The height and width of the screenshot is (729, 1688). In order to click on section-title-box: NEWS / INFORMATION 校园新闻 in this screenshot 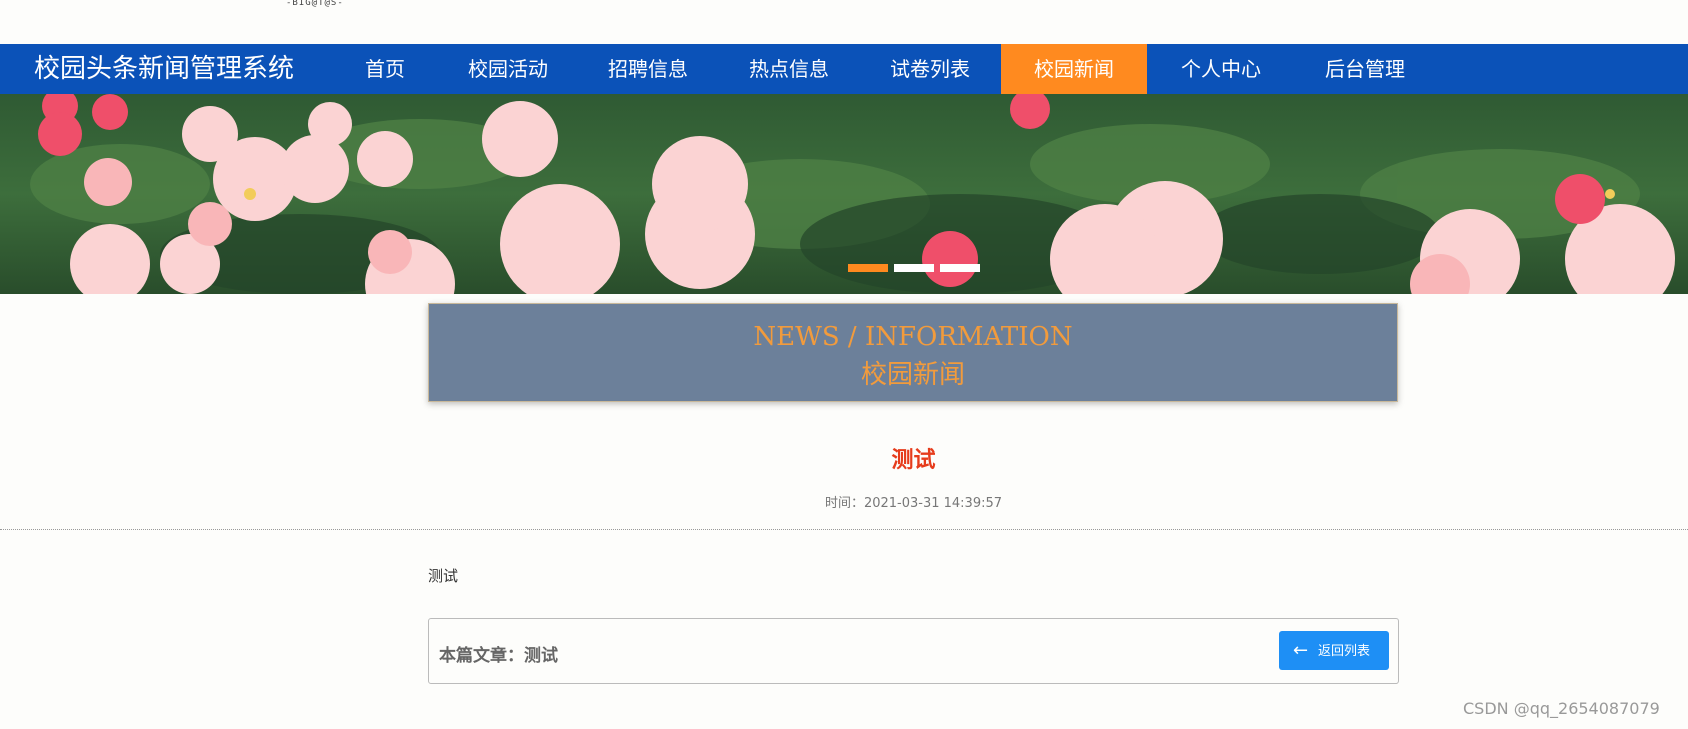, I will do `click(913, 352)`.